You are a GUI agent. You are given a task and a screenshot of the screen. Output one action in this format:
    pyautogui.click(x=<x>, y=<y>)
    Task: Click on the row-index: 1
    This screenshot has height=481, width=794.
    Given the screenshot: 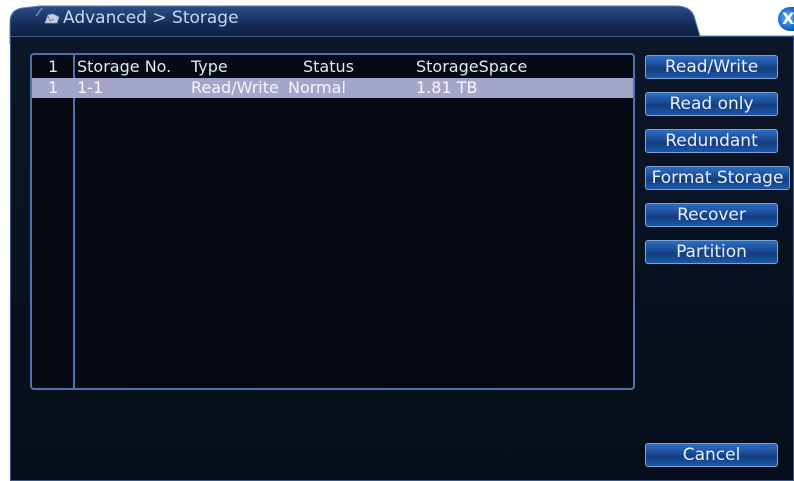 What is the action you would take?
    pyautogui.click(x=53, y=87)
    